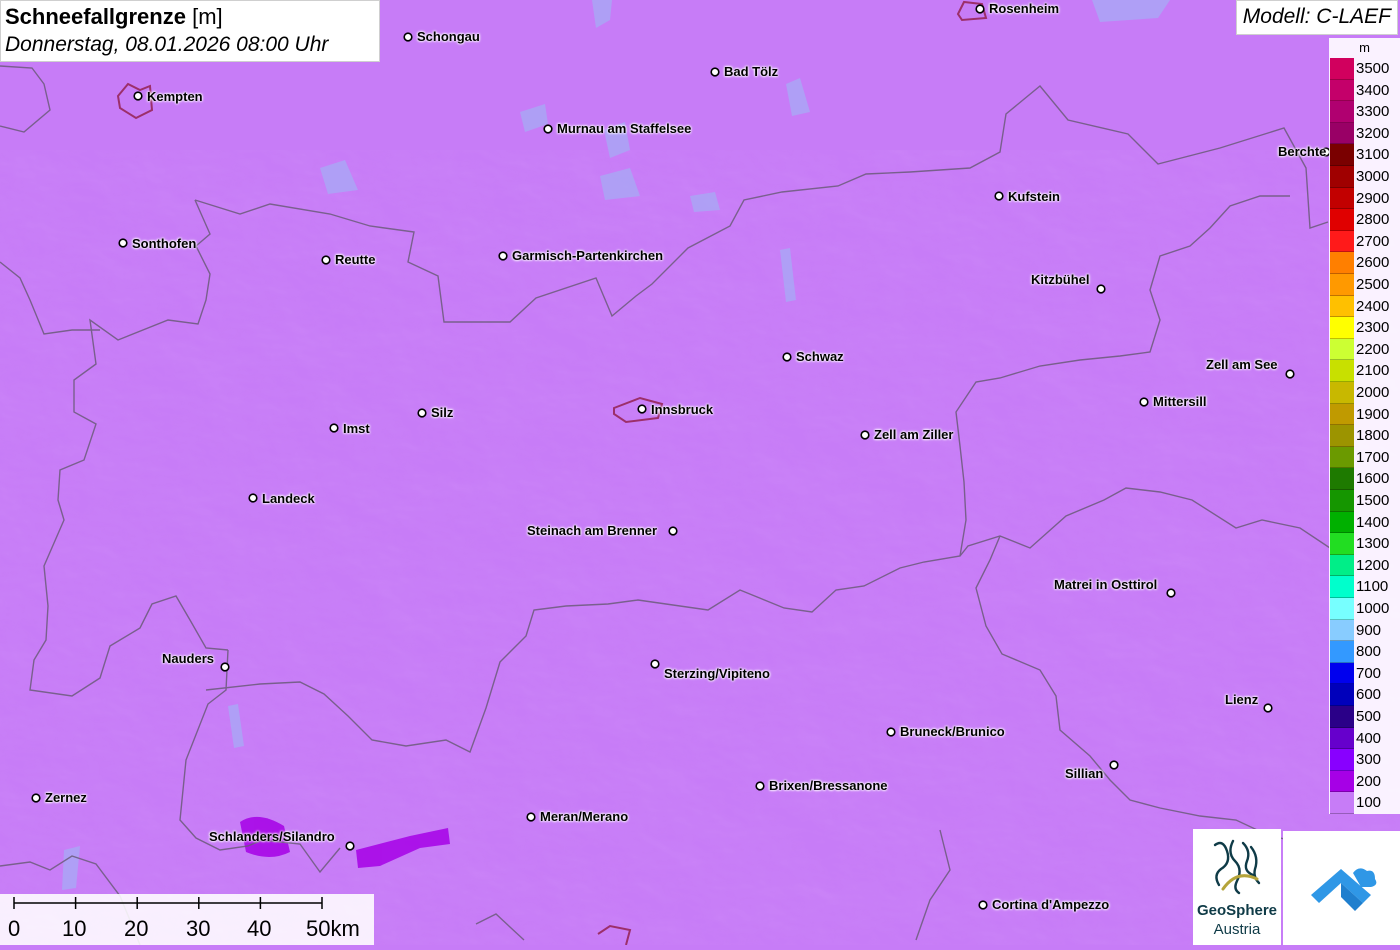 The image size is (1400, 950). What do you see at coordinates (1369, 781) in the screenshot?
I see `legend-label: 200` at bounding box center [1369, 781].